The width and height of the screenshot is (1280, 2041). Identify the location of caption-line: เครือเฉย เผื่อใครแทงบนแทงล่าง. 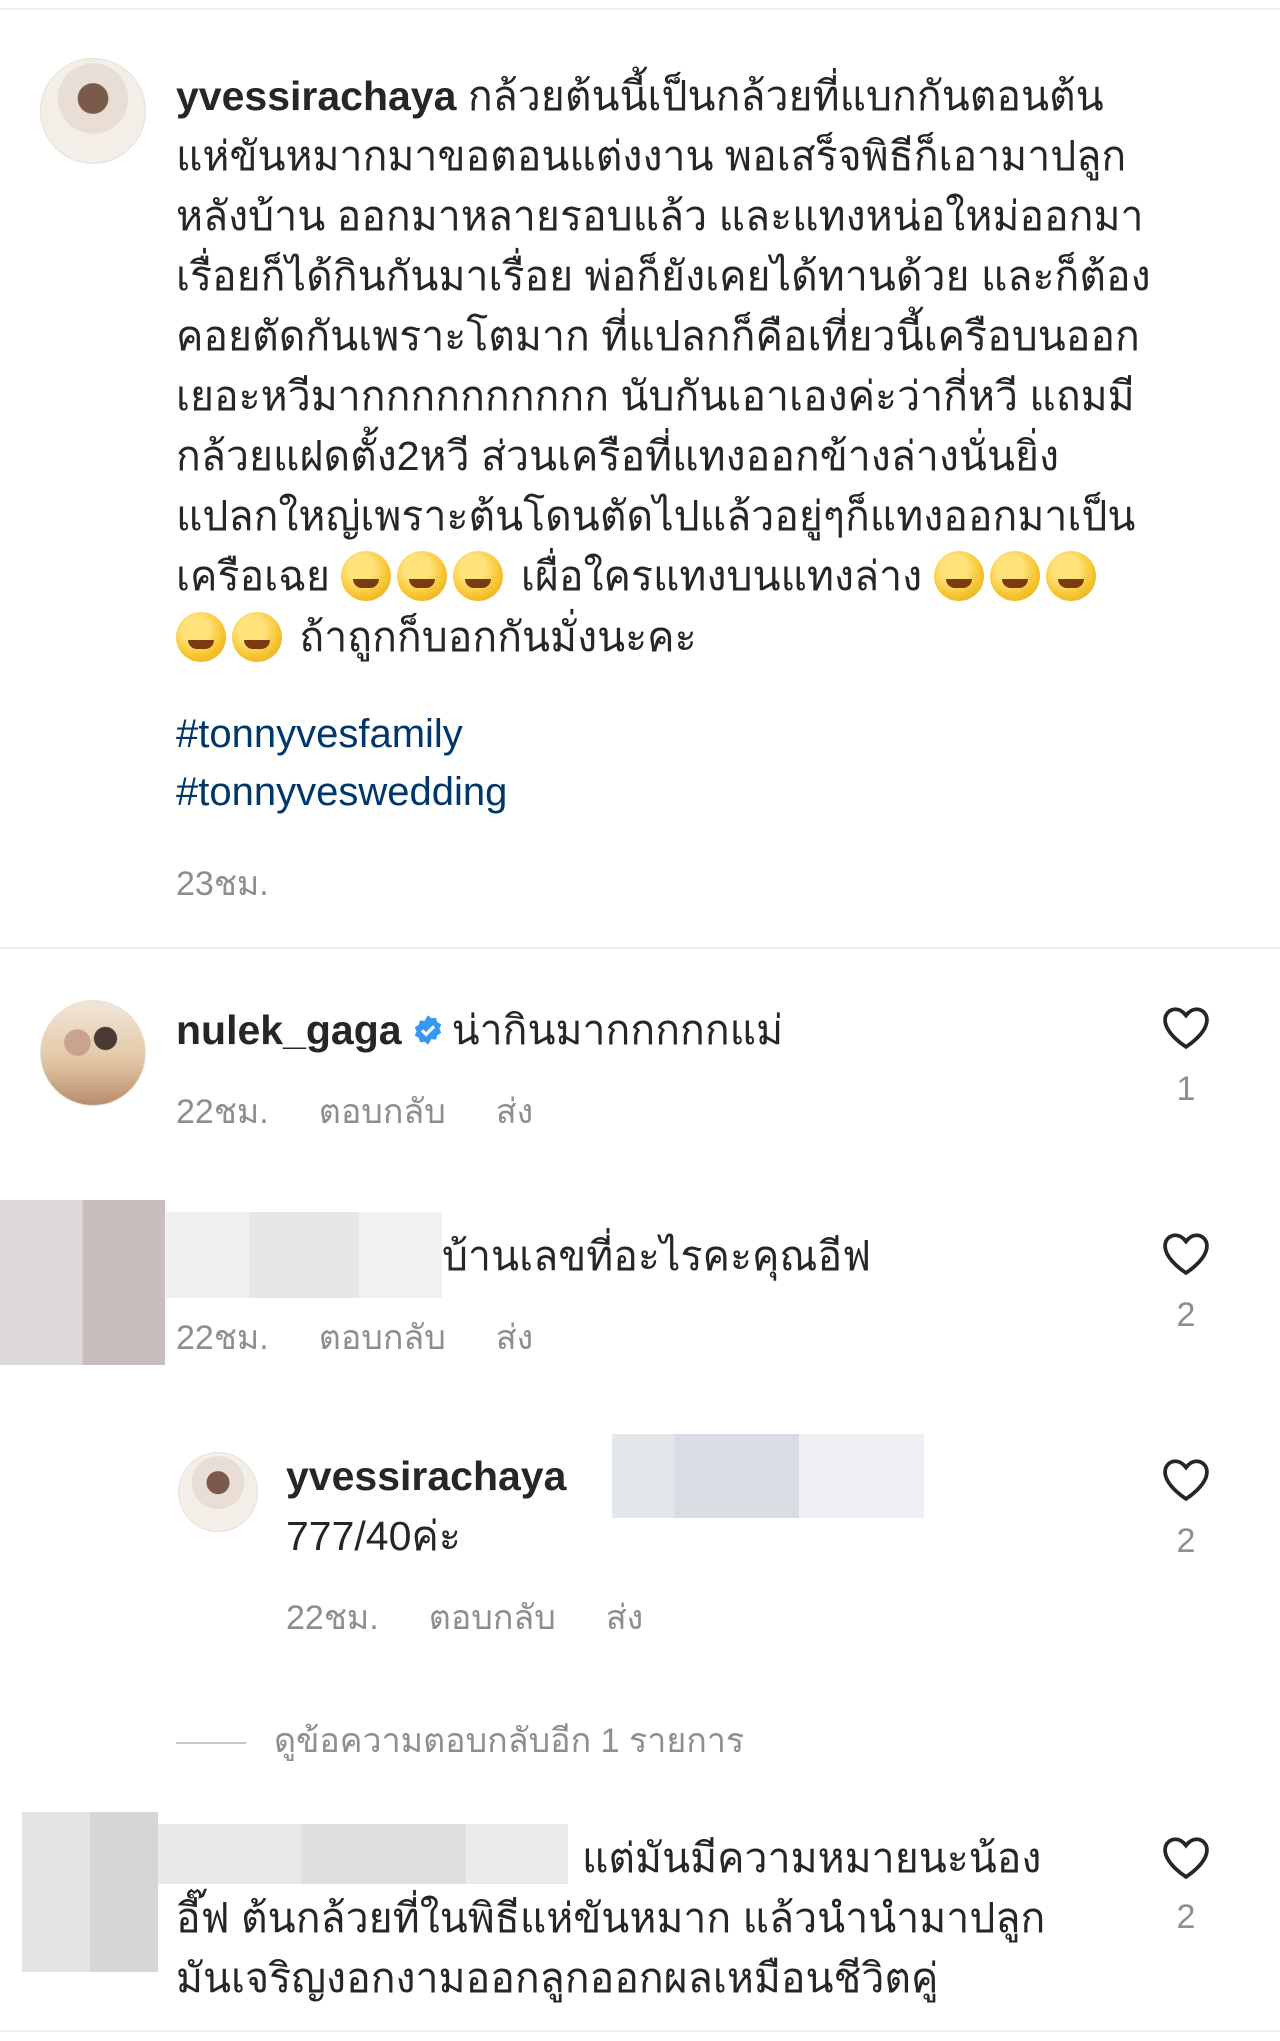
(706, 576).